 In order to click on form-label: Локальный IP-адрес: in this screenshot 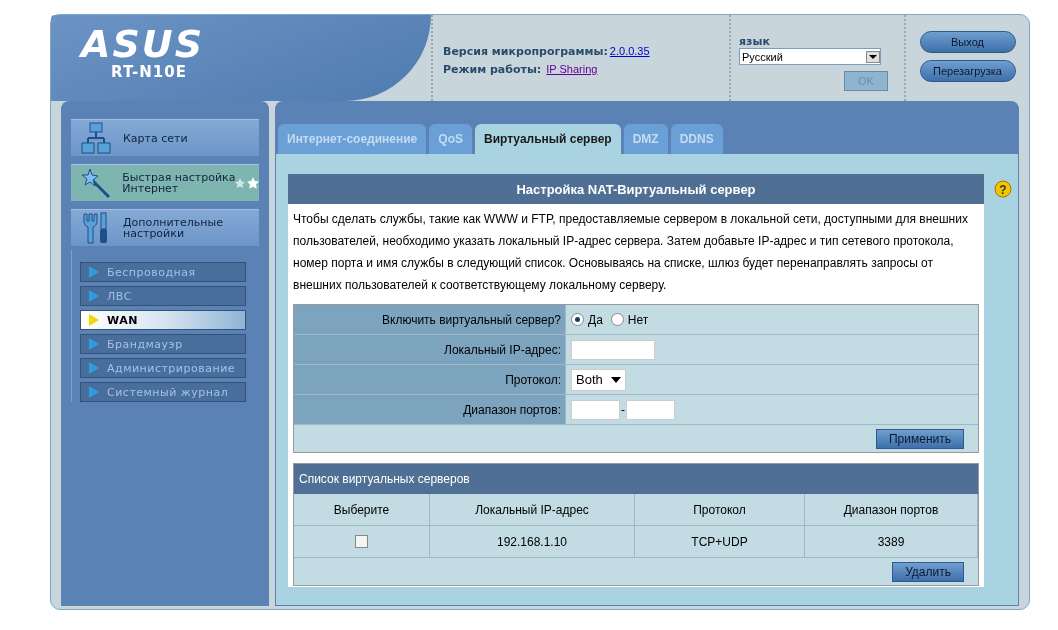, I will do `click(430, 349)`.